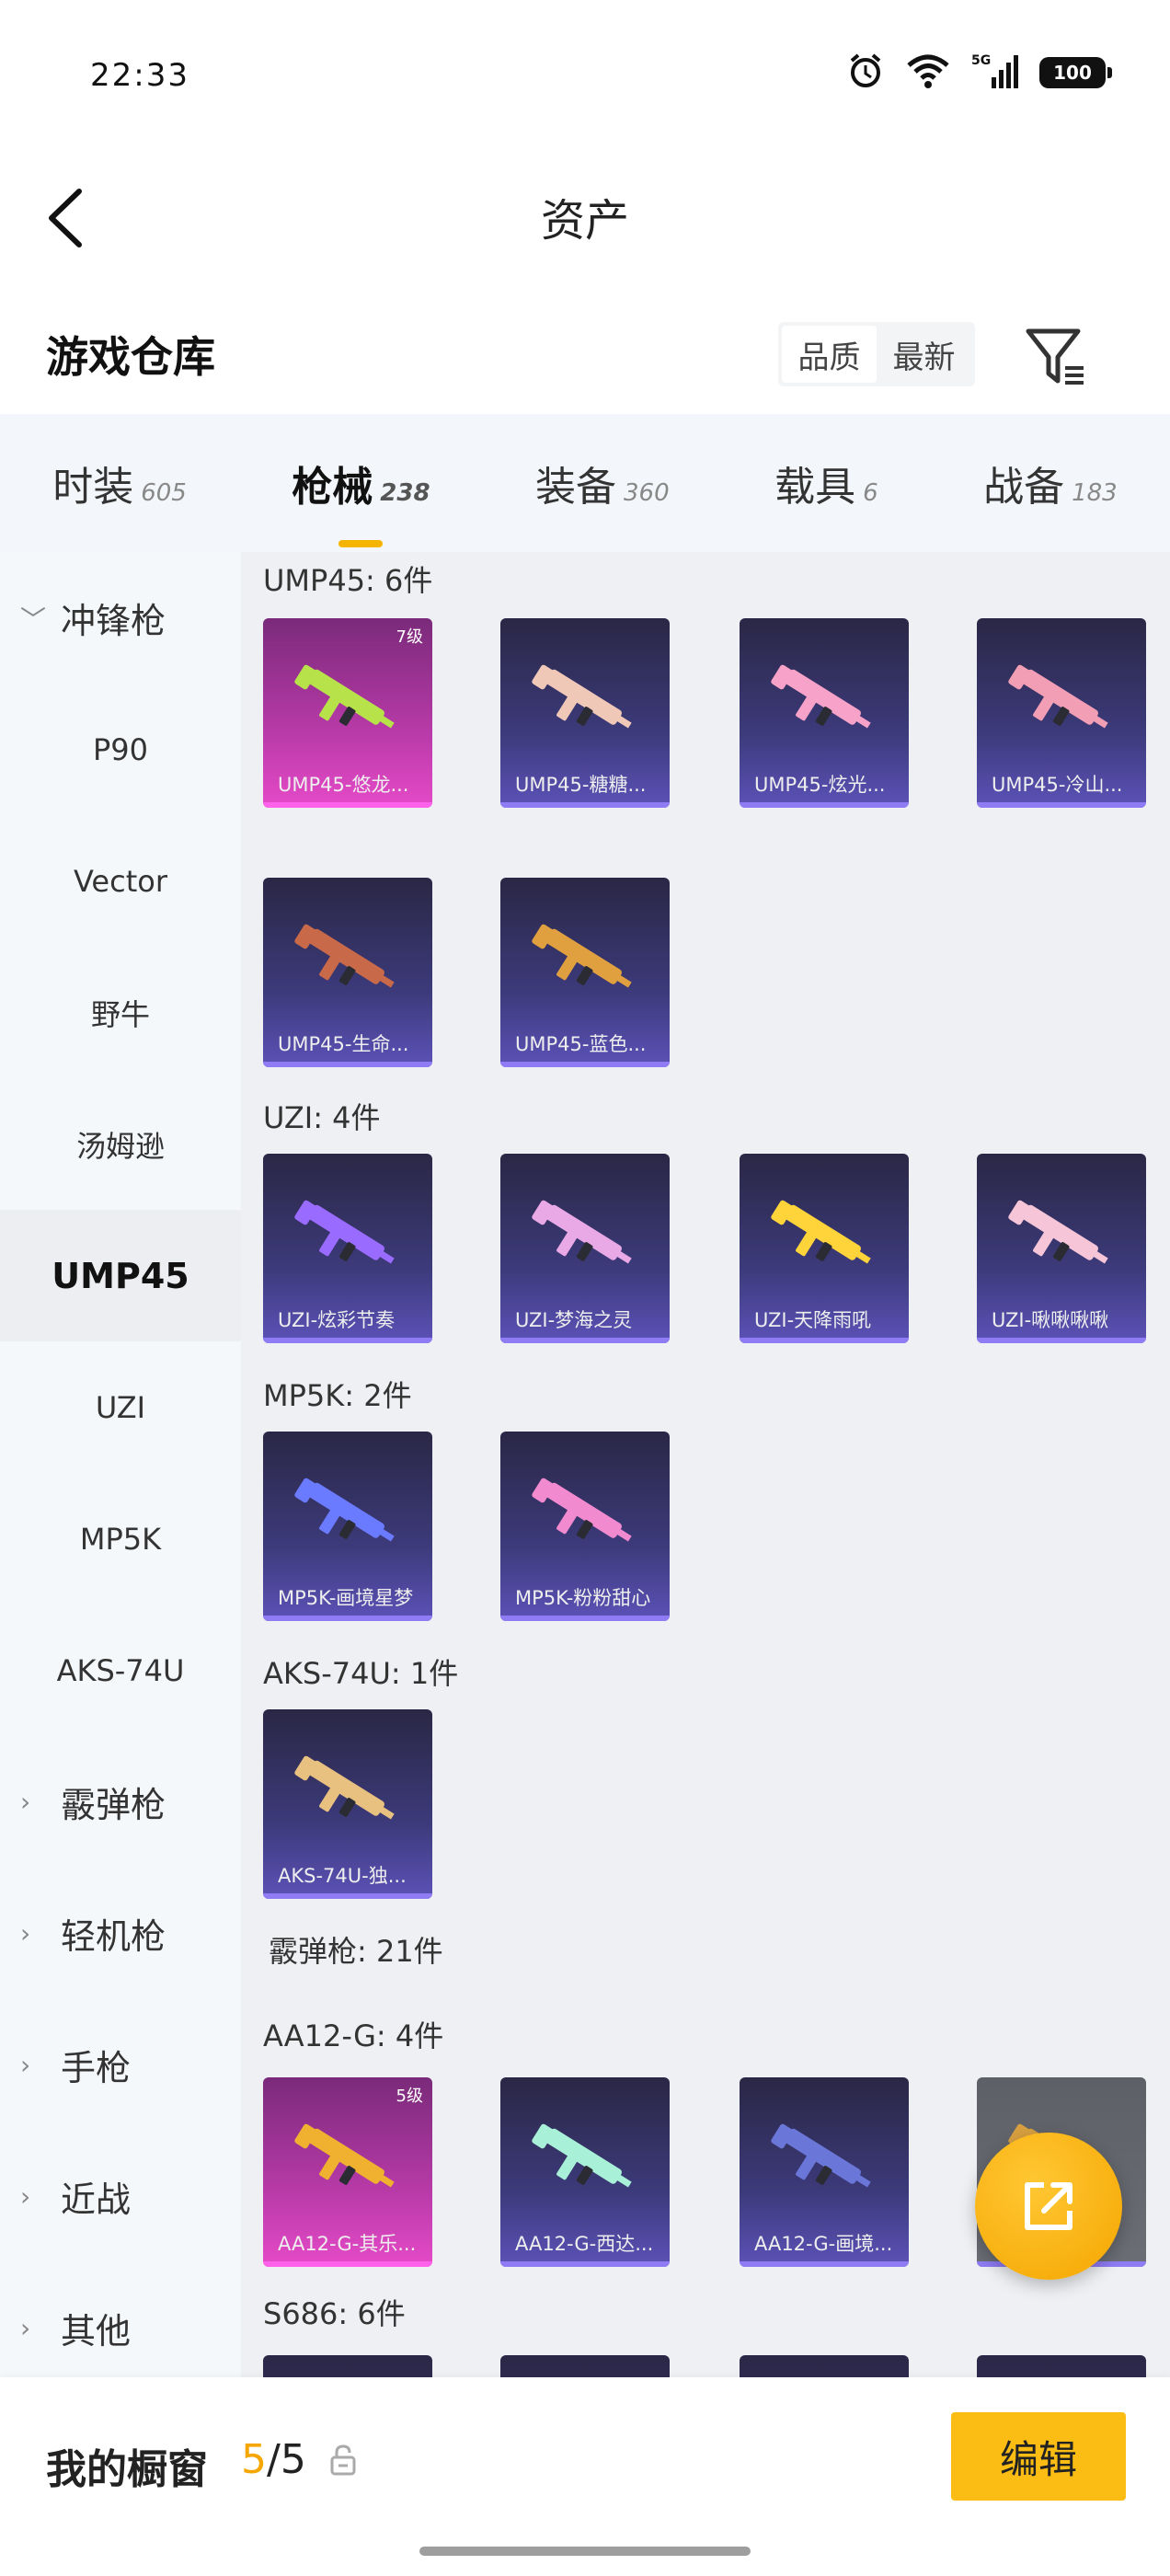 The image size is (1170, 2576). What do you see at coordinates (824, 1248) in the screenshot?
I see `weapon-card: UZI-天降雨吼` at bounding box center [824, 1248].